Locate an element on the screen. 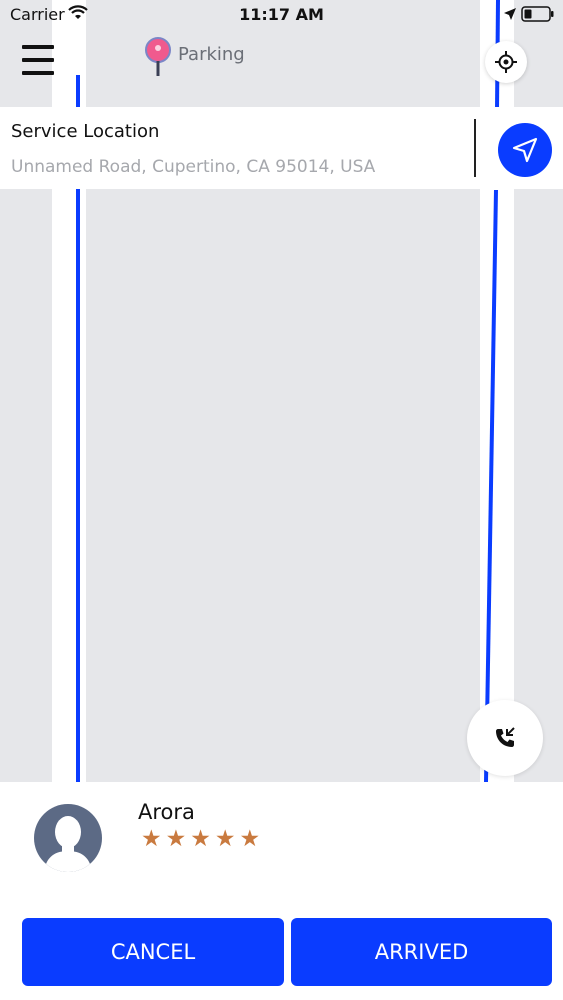  navigate-button is located at coordinates (525, 150).